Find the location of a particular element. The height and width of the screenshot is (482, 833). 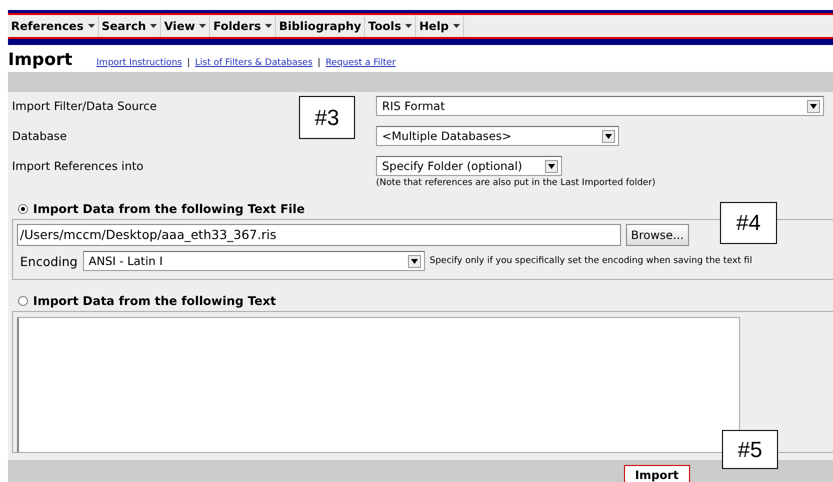

dropdown-field: Specify Folder (optional) is located at coordinates (469, 166).